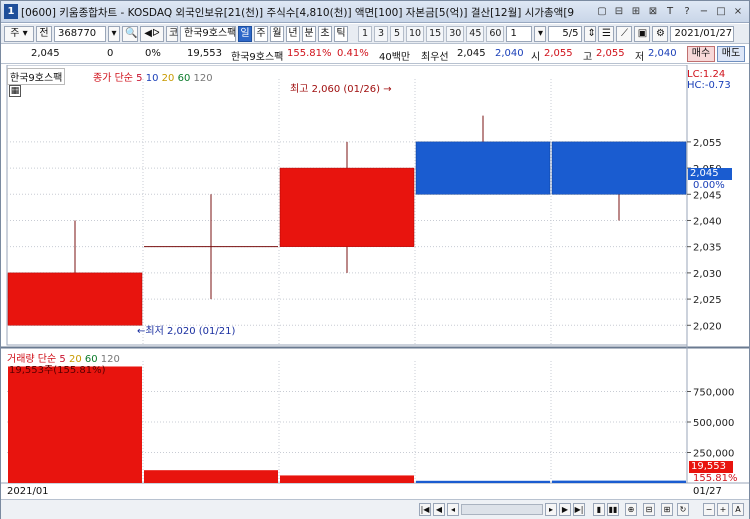  What do you see at coordinates (687, 11) in the screenshot?
I see `help-icon: ?` at bounding box center [687, 11].